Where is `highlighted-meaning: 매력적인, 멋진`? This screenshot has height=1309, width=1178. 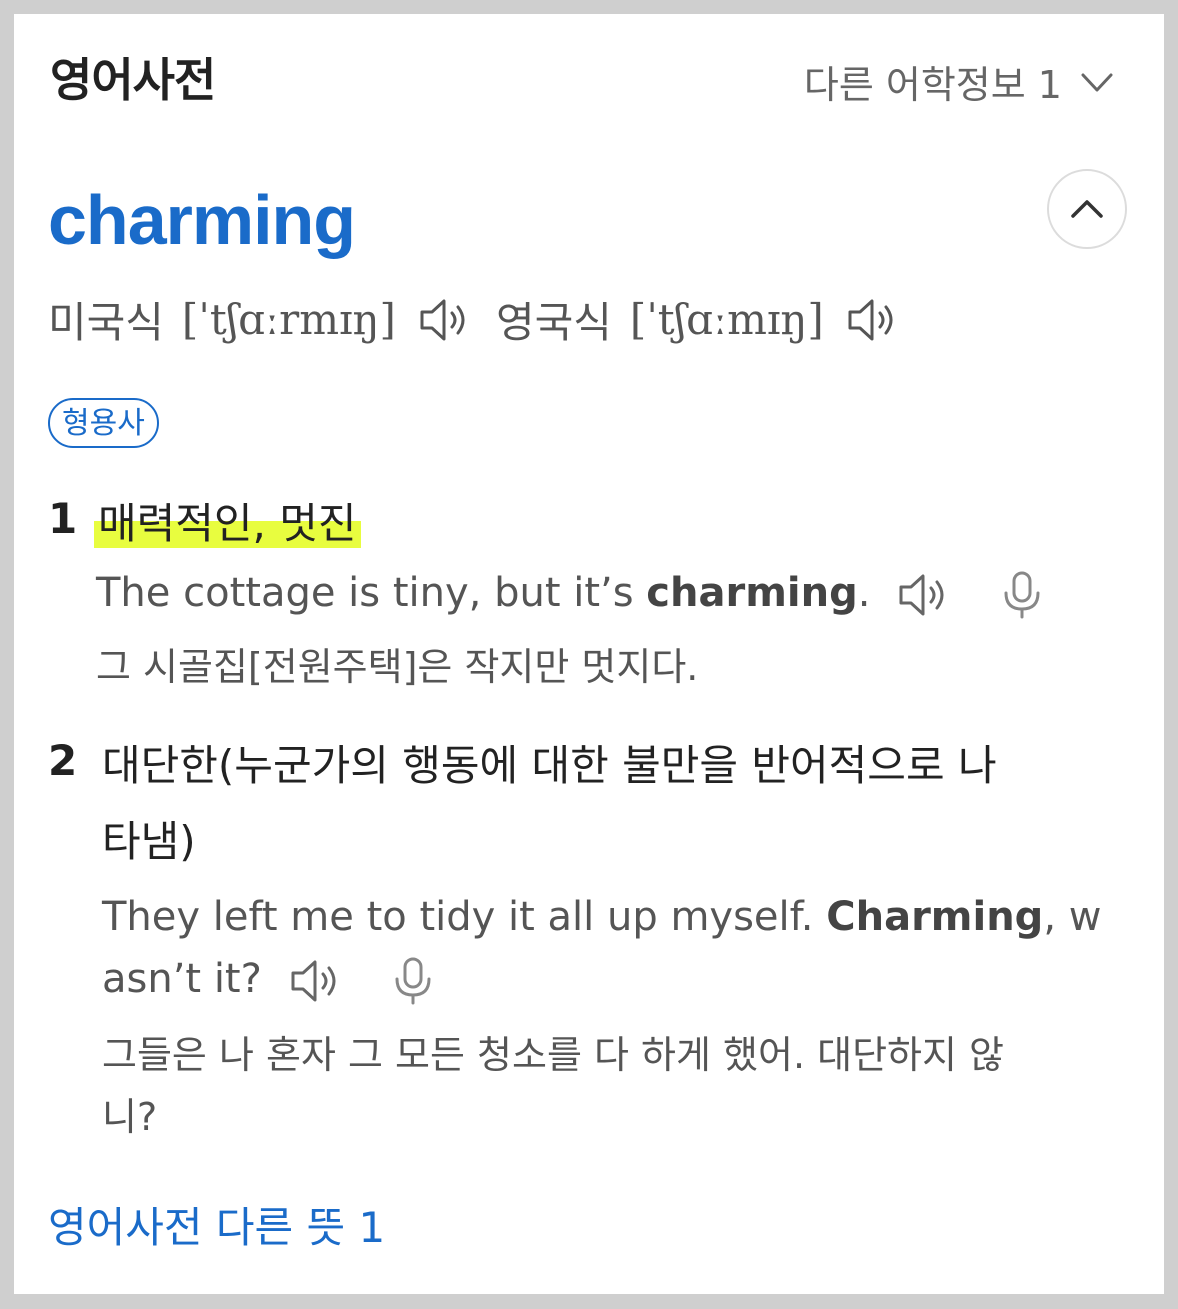
highlighted-meaning: 매력적인, 멋진 is located at coordinates (227, 523).